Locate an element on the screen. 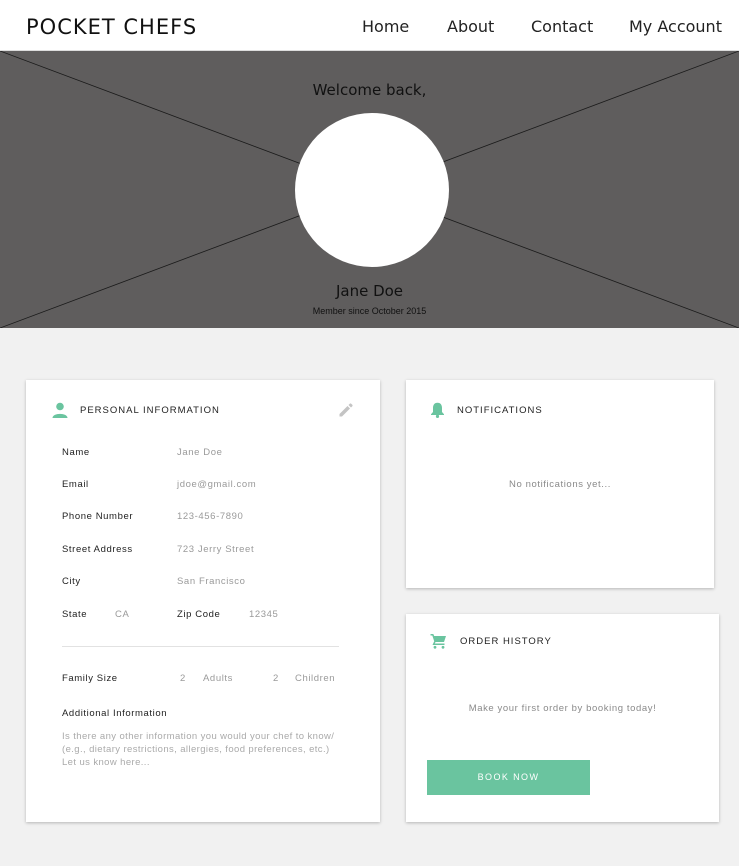 This screenshot has width=739, height=866. avatar is located at coordinates (372, 190).